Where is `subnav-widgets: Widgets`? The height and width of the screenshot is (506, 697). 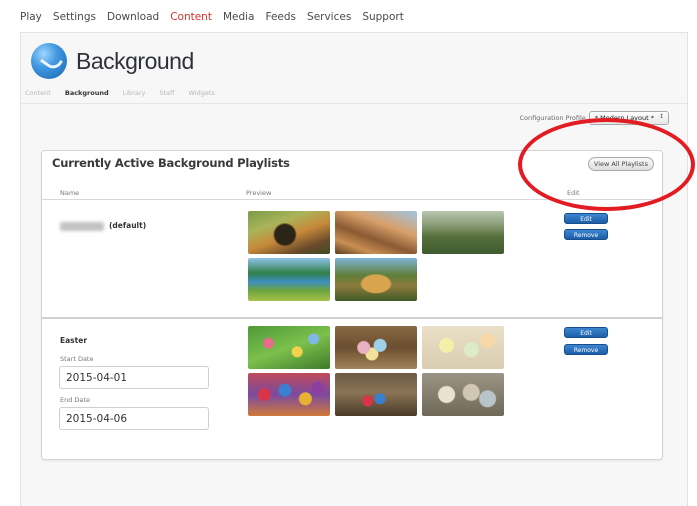
subnav-widgets: Widgets is located at coordinates (201, 93).